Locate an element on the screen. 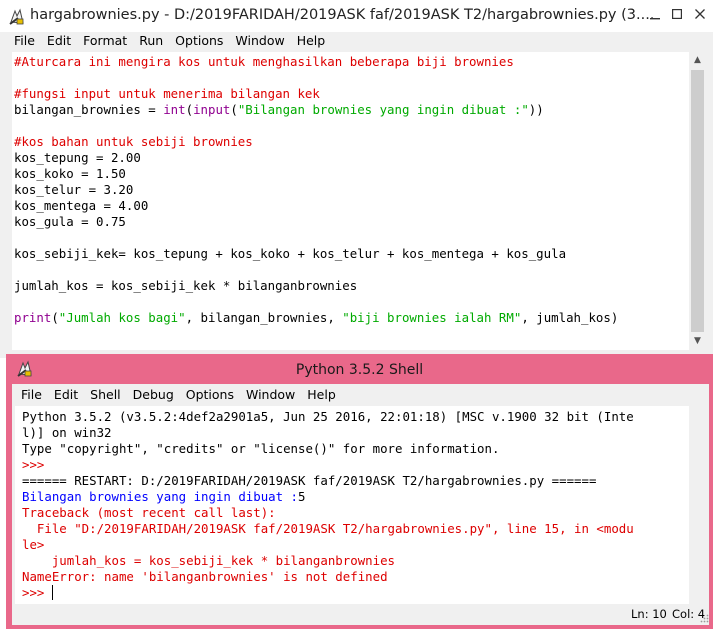 The image size is (713, 629). shell-line: le> is located at coordinates (328, 545).